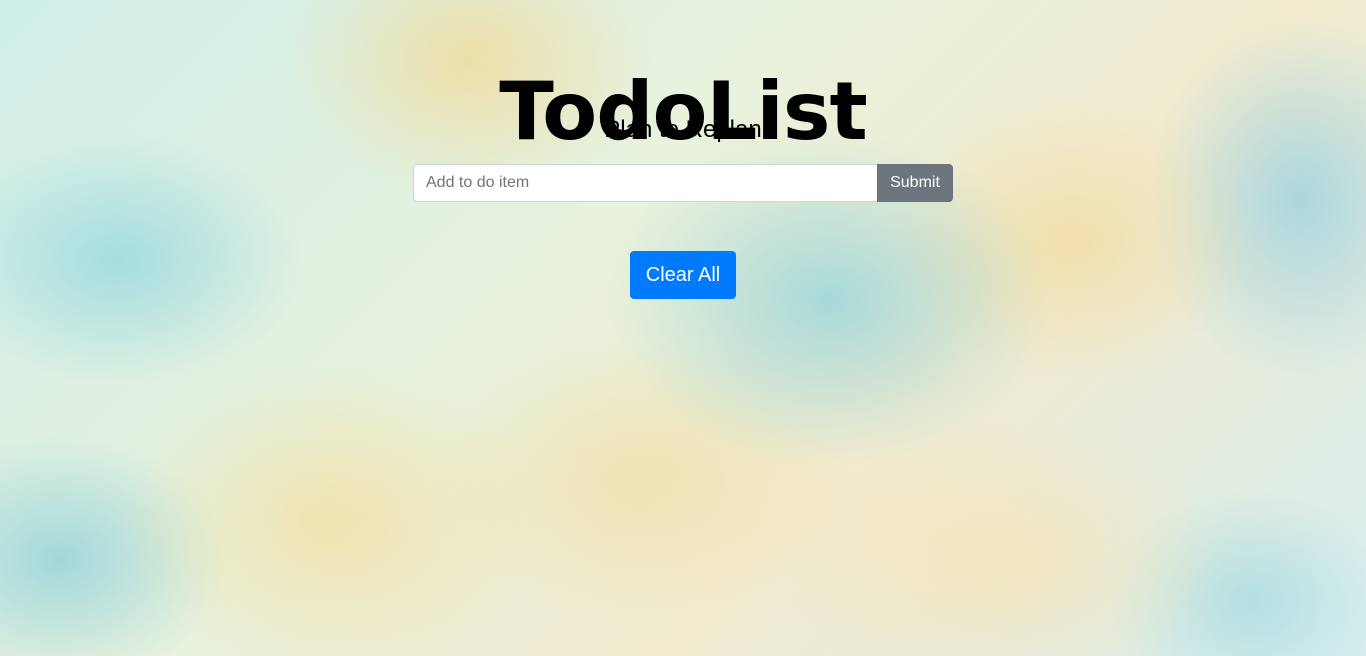 The width and height of the screenshot is (1366, 656). I want to click on add-todo-form: Submit, so click(683, 183).